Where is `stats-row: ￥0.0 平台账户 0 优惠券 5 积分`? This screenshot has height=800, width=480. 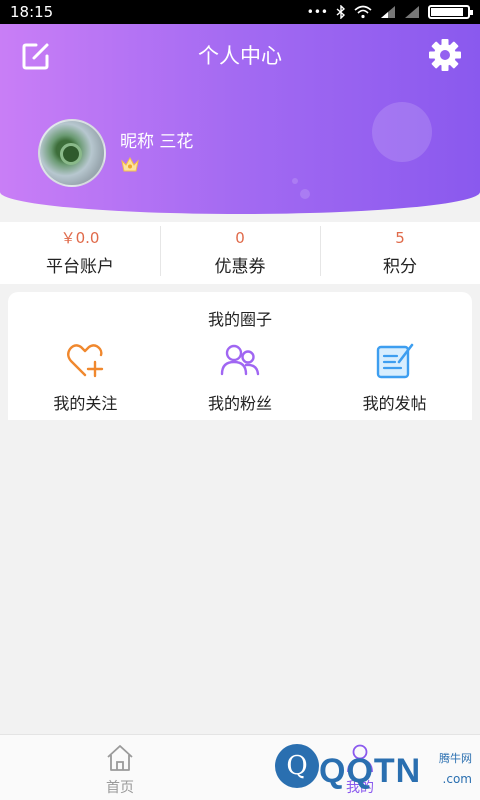
stats-row: ￥0.0 平台账户 0 优惠券 5 积分 is located at coordinates (240, 253).